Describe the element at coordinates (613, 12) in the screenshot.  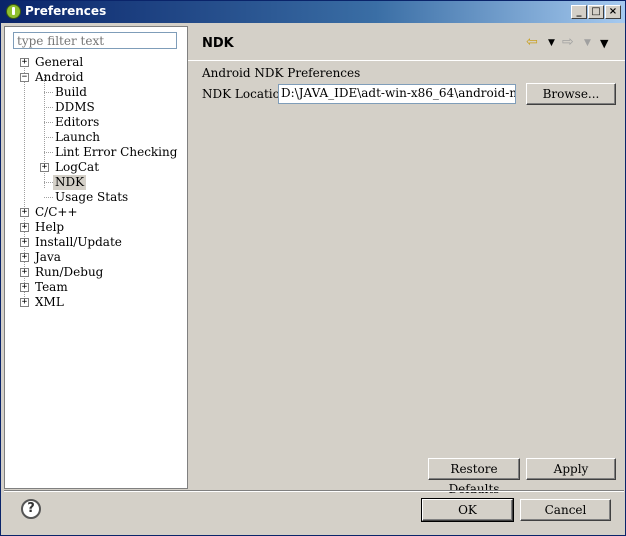
I see `close-button: ×` at that location.